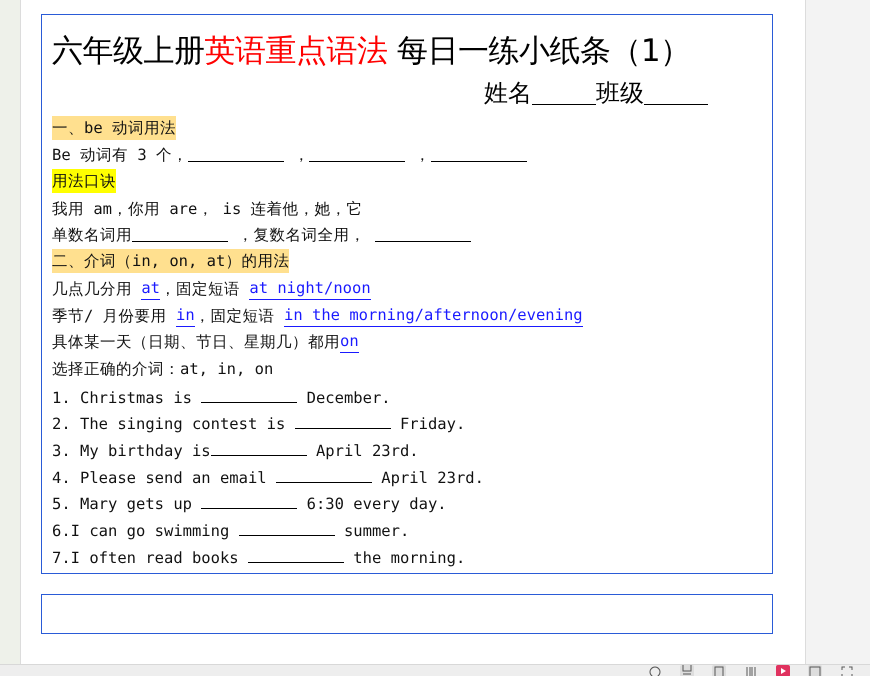  What do you see at coordinates (163, 369) in the screenshot?
I see `line-text: 选择正确的介词：at, in, on` at bounding box center [163, 369].